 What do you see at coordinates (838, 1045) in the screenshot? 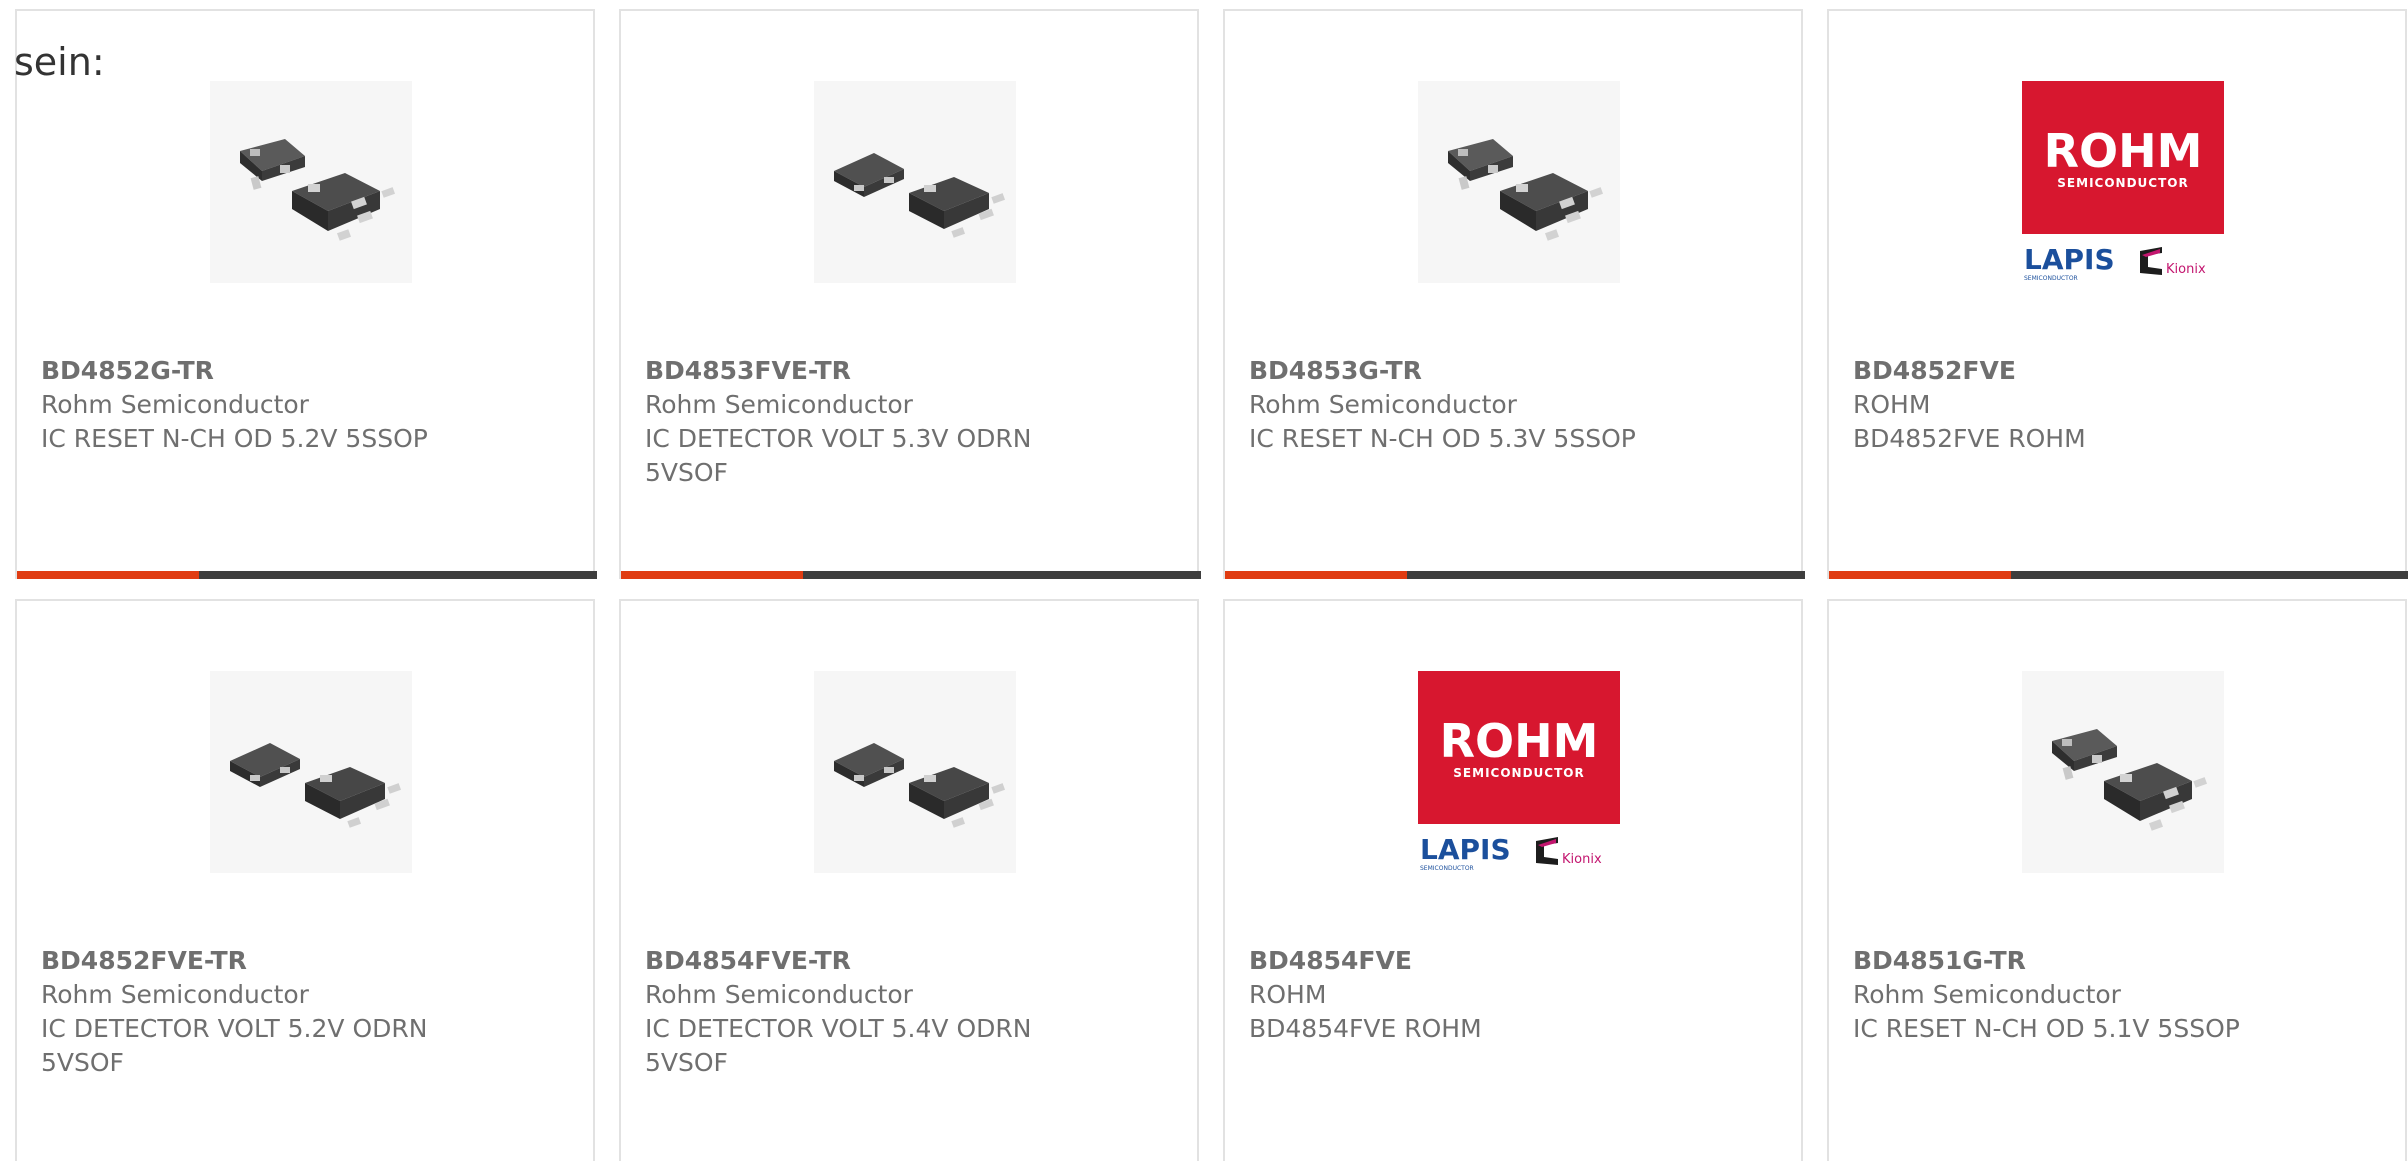
I see `product-description: IC DETECTOR VOLT 5.4V ODRN 5VSOF` at bounding box center [838, 1045].